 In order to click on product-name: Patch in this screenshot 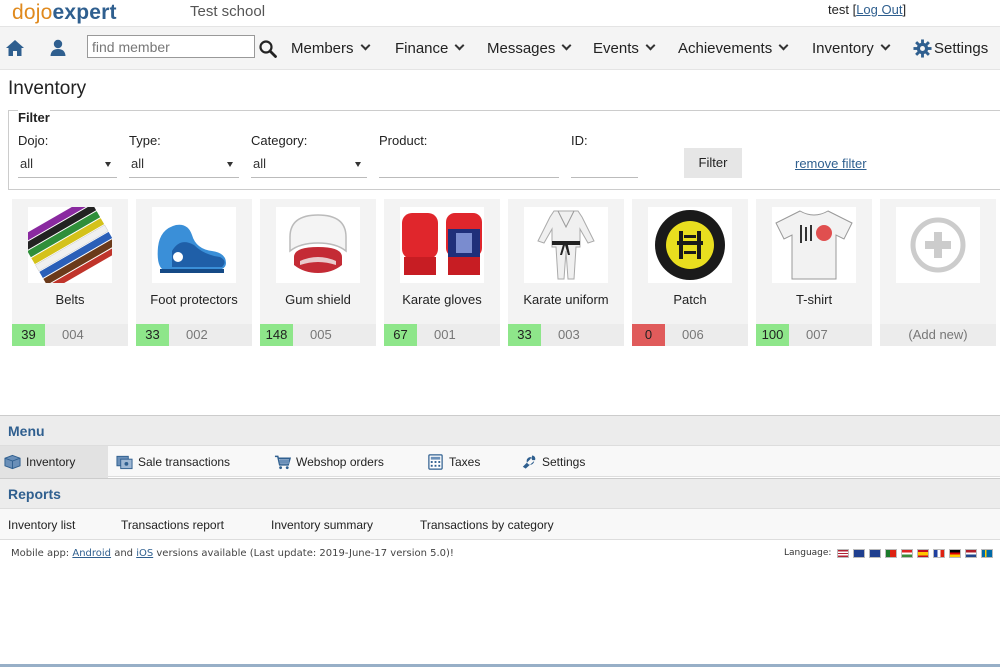, I will do `click(690, 299)`.